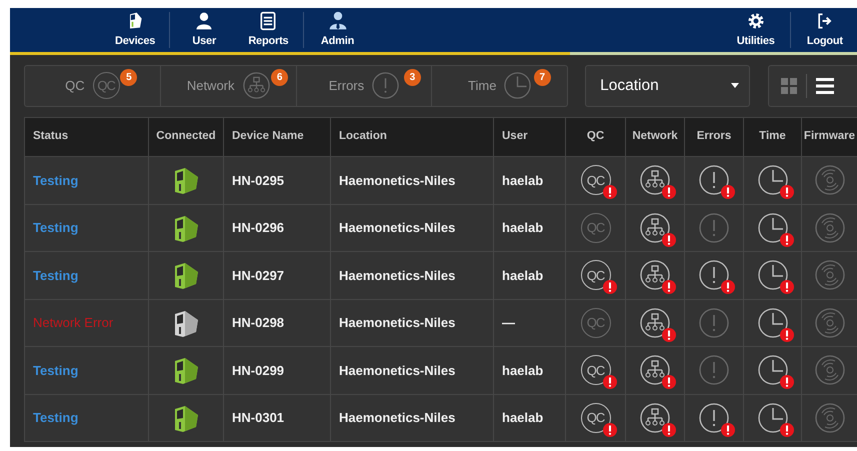 The width and height of the screenshot is (857, 451). What do you see at coordinates (277, 275) in the screenshot?
I see `device-name: HN-0297` at bounding box center [277, 275].